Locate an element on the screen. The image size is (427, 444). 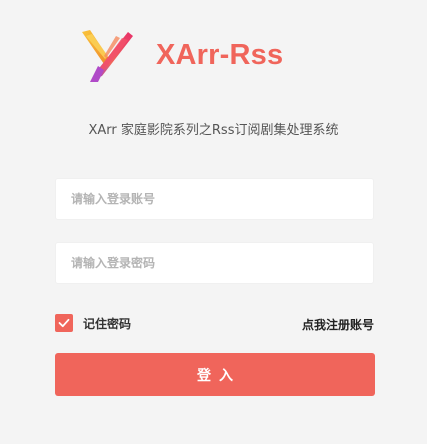
checkmark-icon is located at coordinates (64, 323).